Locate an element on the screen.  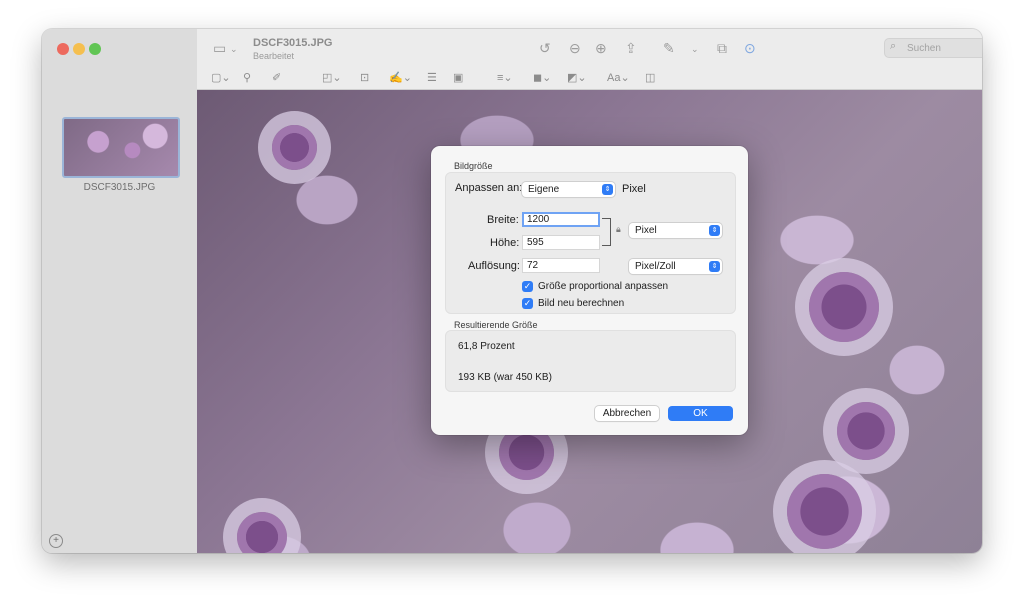
zoom-window-button is located at coordinates (95, 49).